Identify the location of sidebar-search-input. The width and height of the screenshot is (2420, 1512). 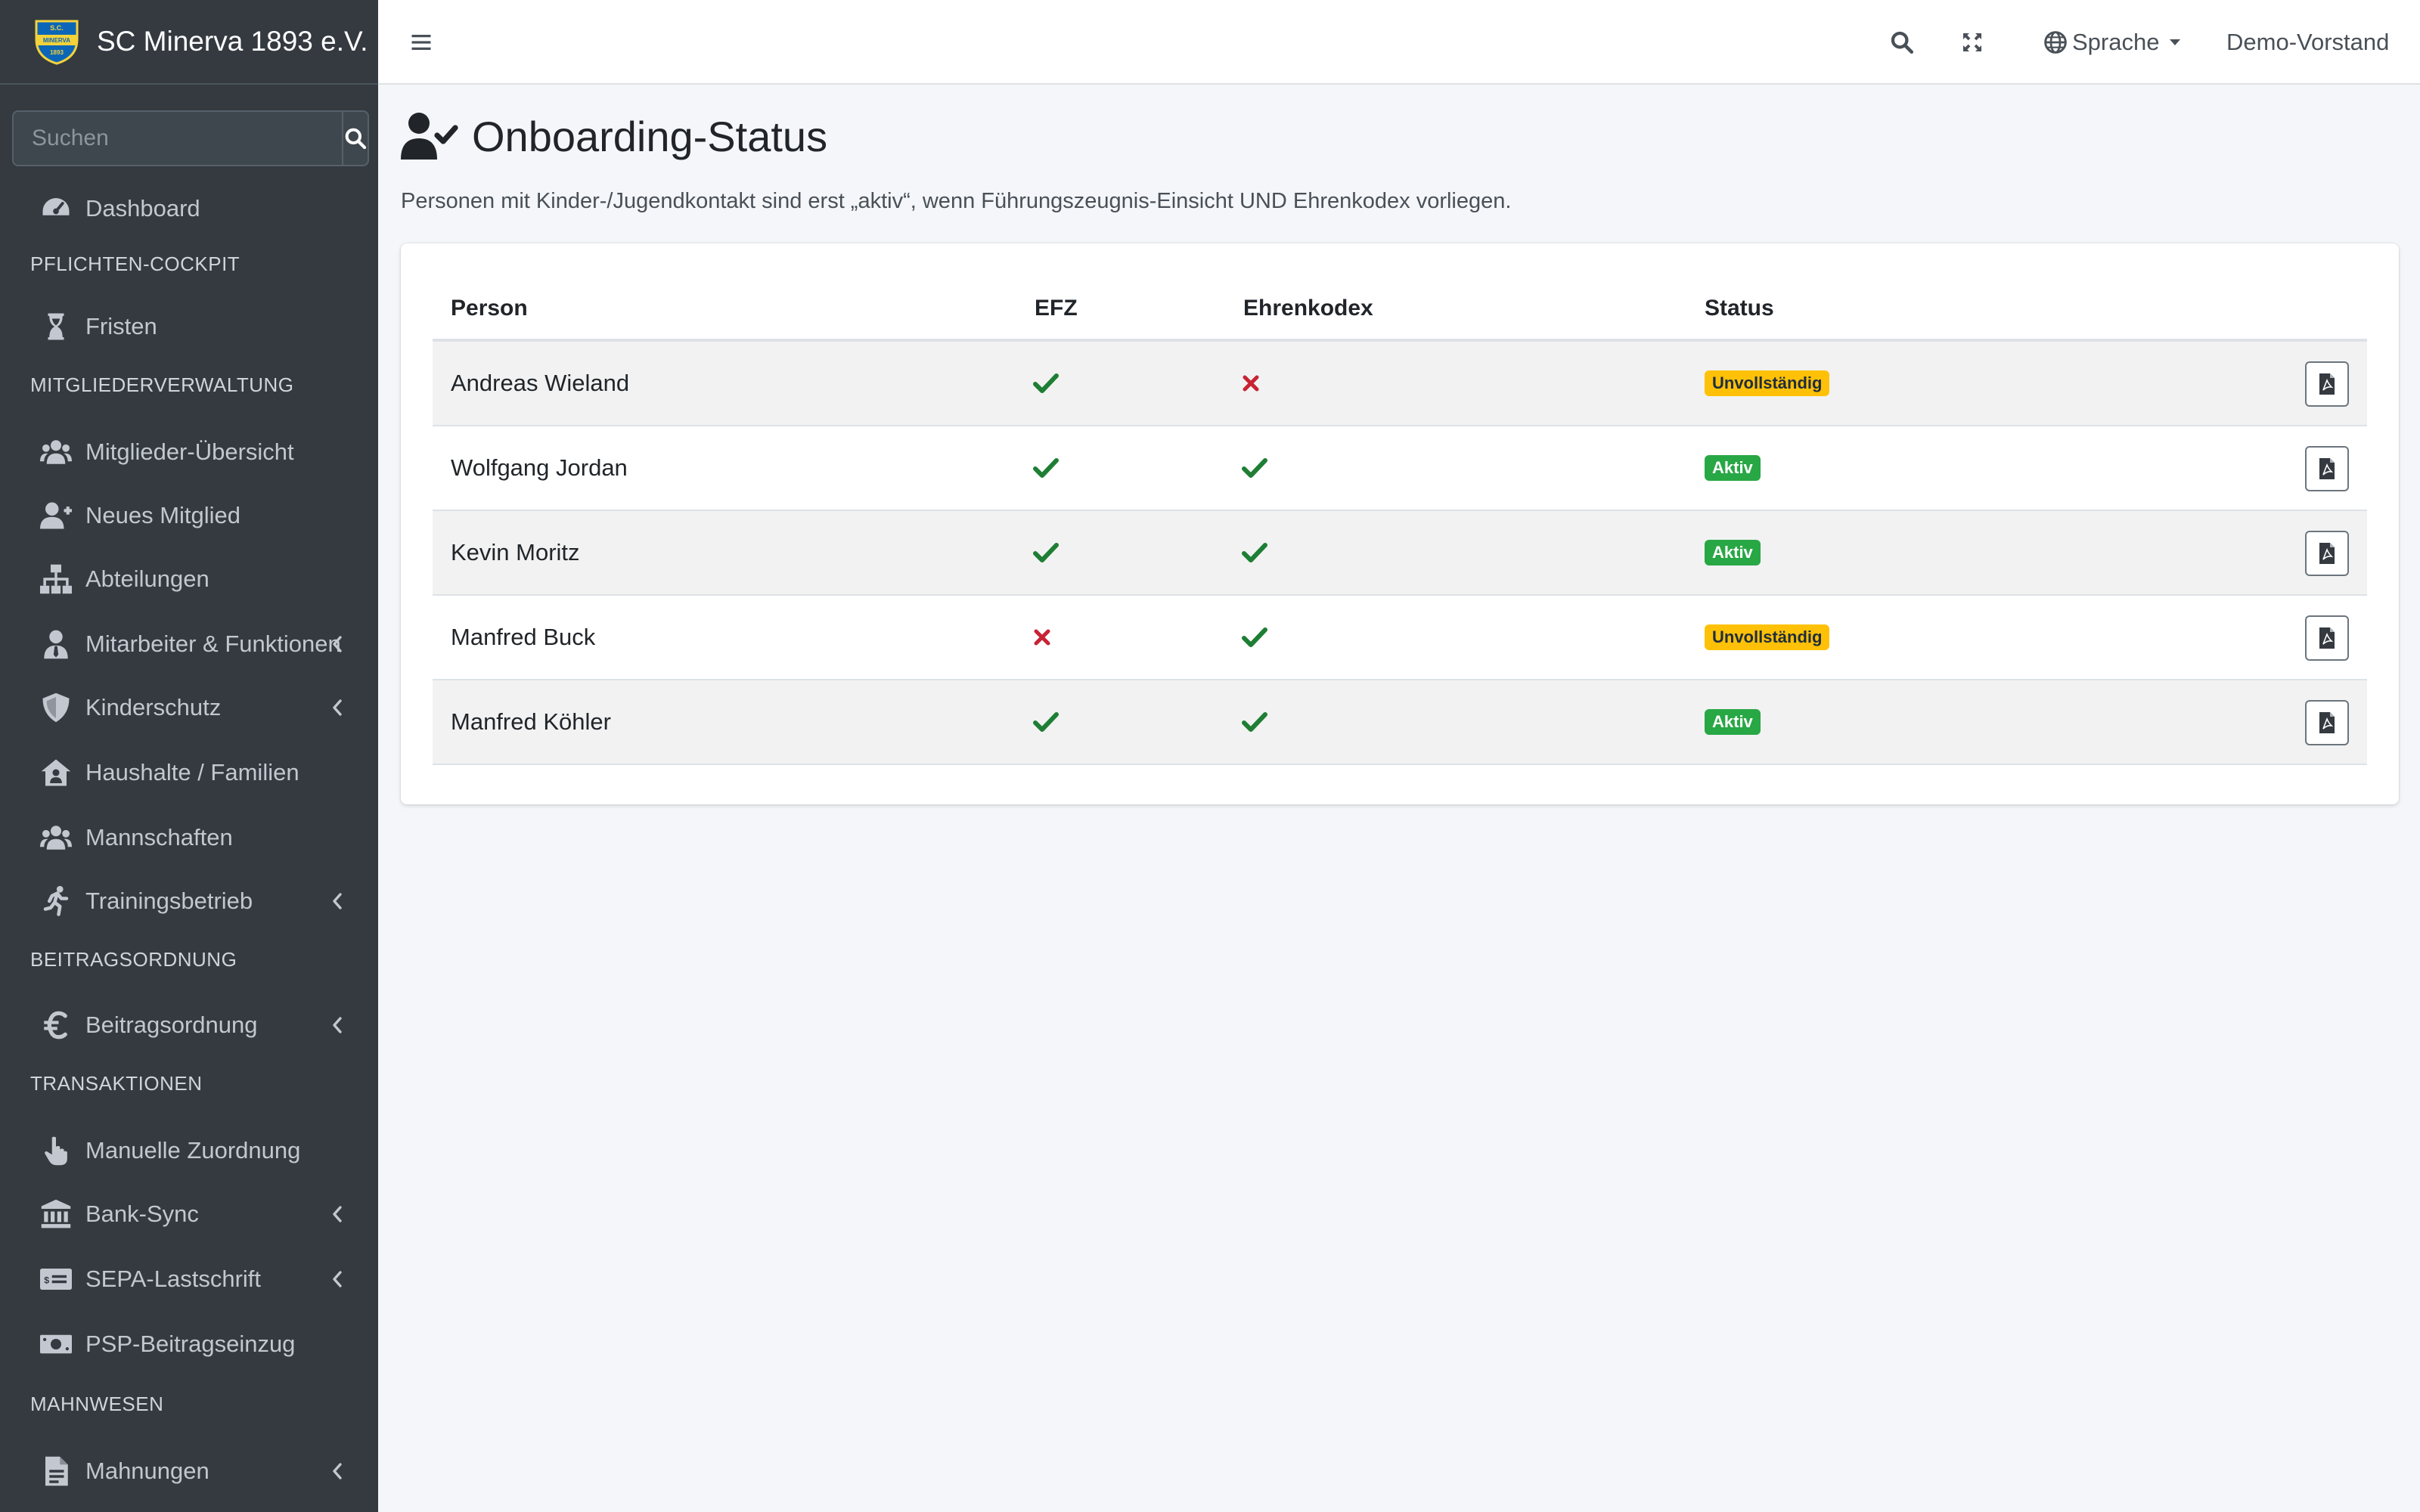
(177, 138).